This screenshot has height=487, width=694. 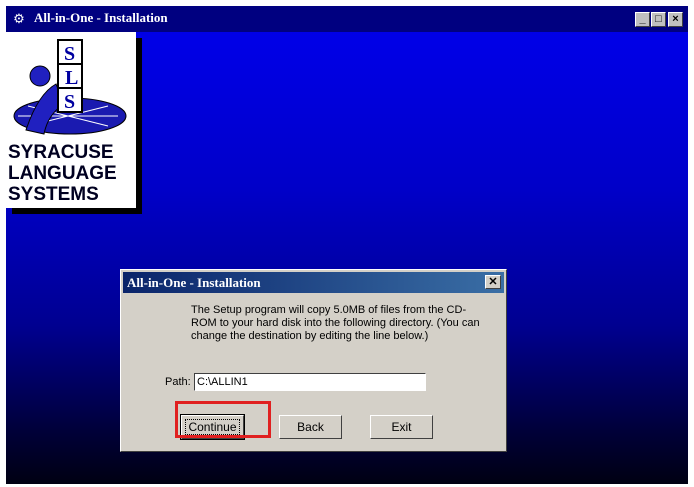 What do you see at coordinates (658, 19) in the screenshot?
I see `maximize-button: □` at bounding box center [658, 19].